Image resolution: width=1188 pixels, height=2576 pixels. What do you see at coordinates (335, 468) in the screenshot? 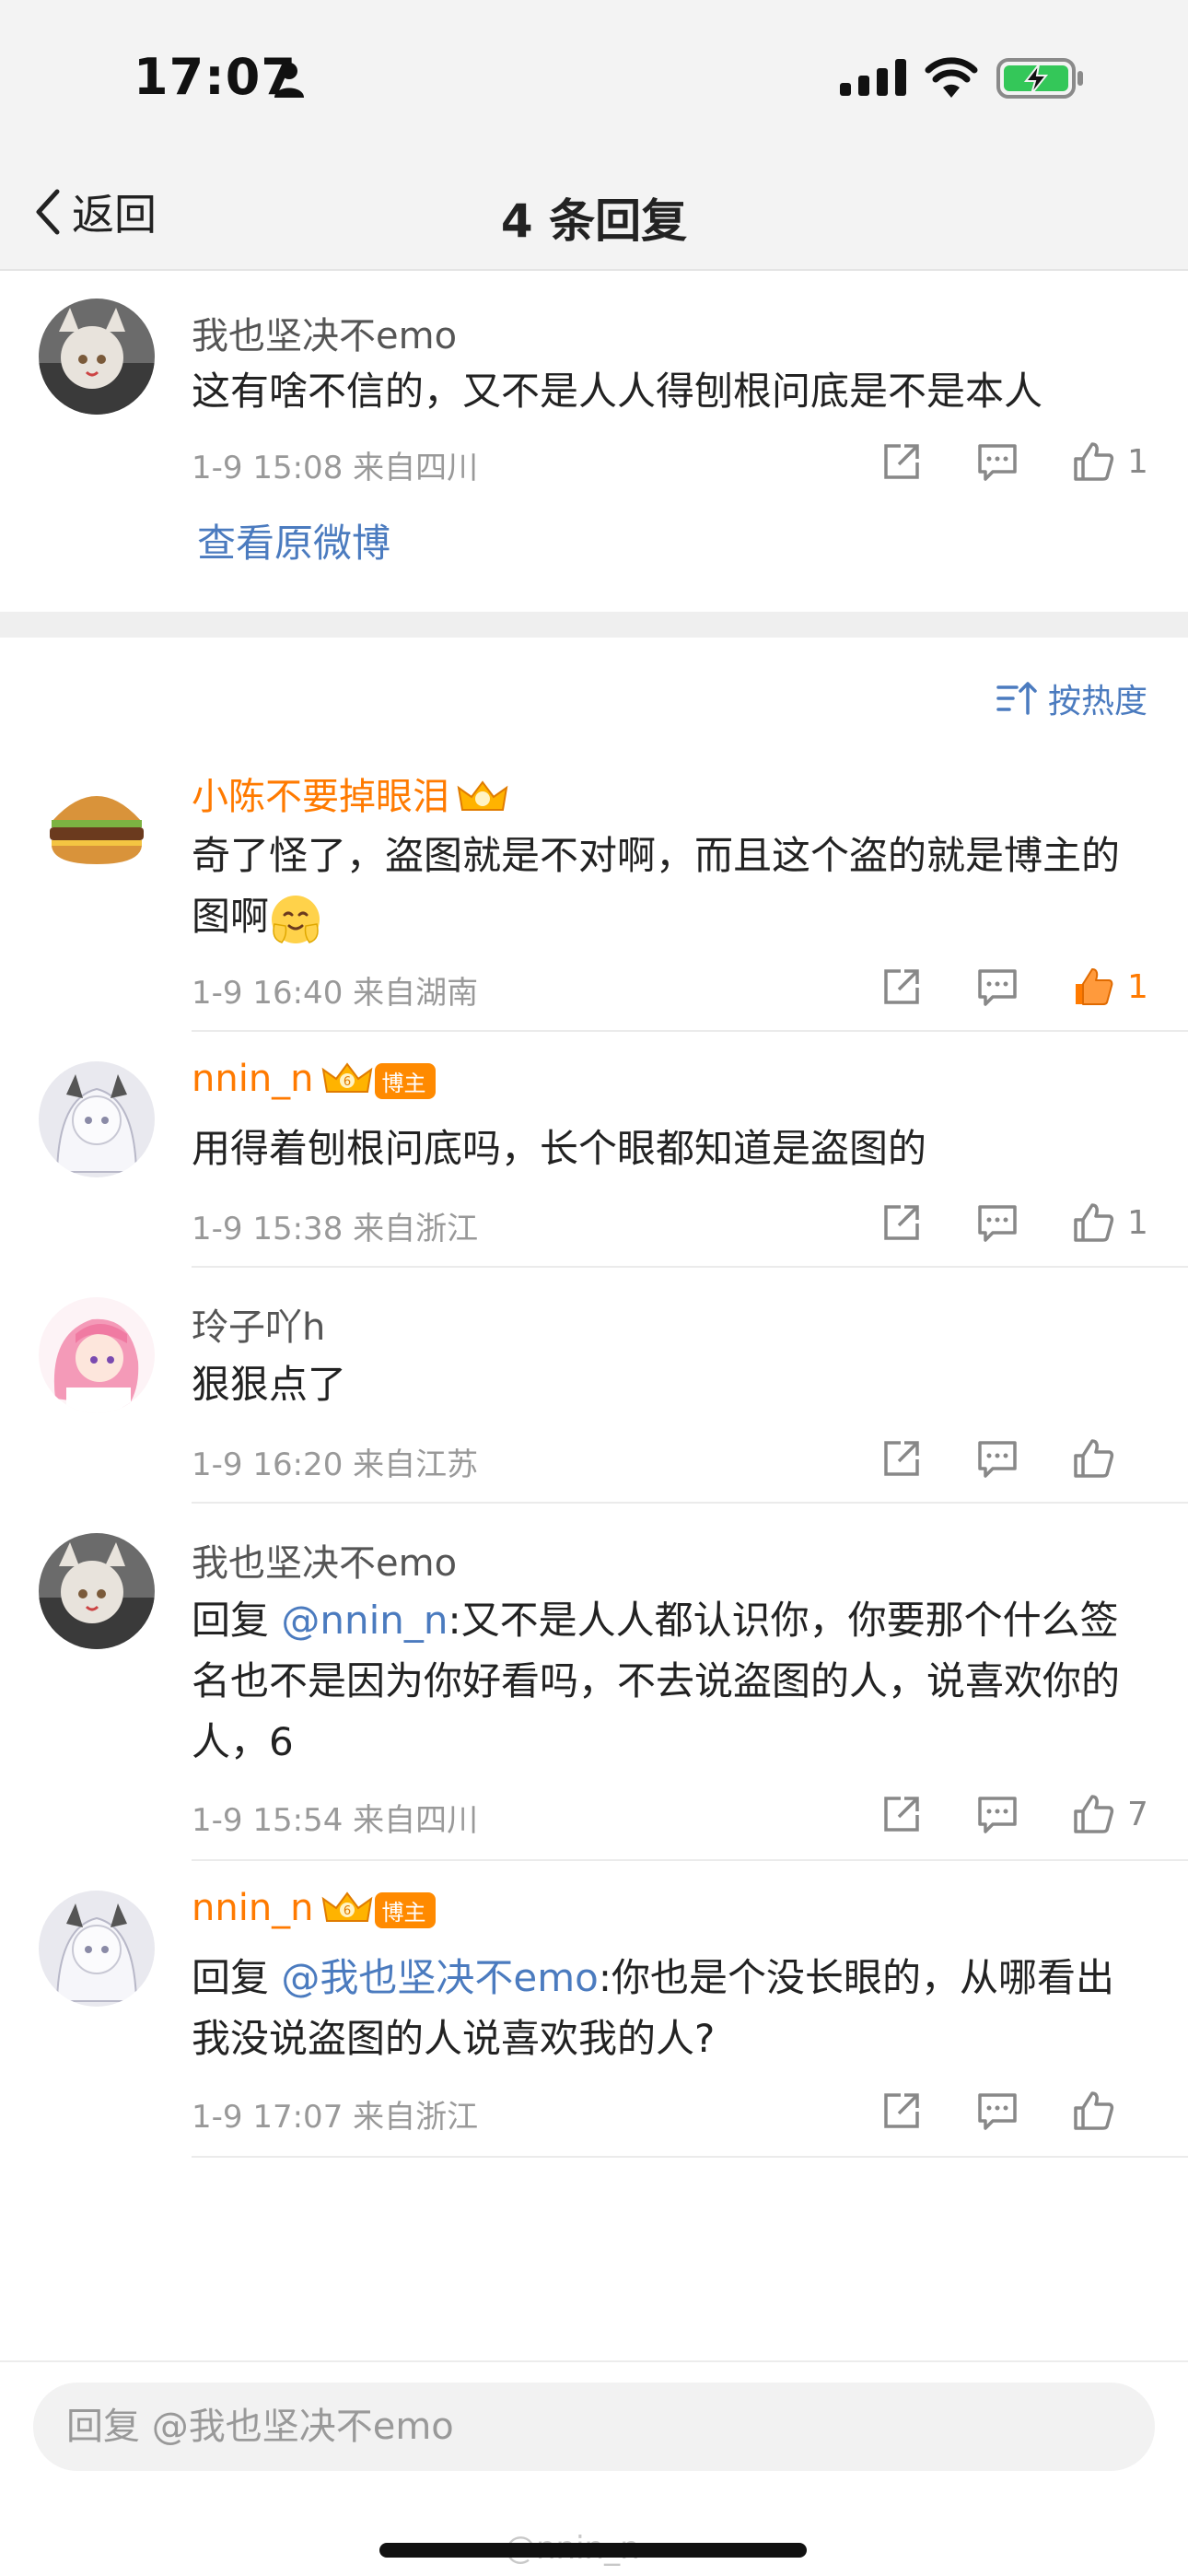
I see `comment-meta: 1-9 15:08 来自四川` at bounding box center [335, 468].